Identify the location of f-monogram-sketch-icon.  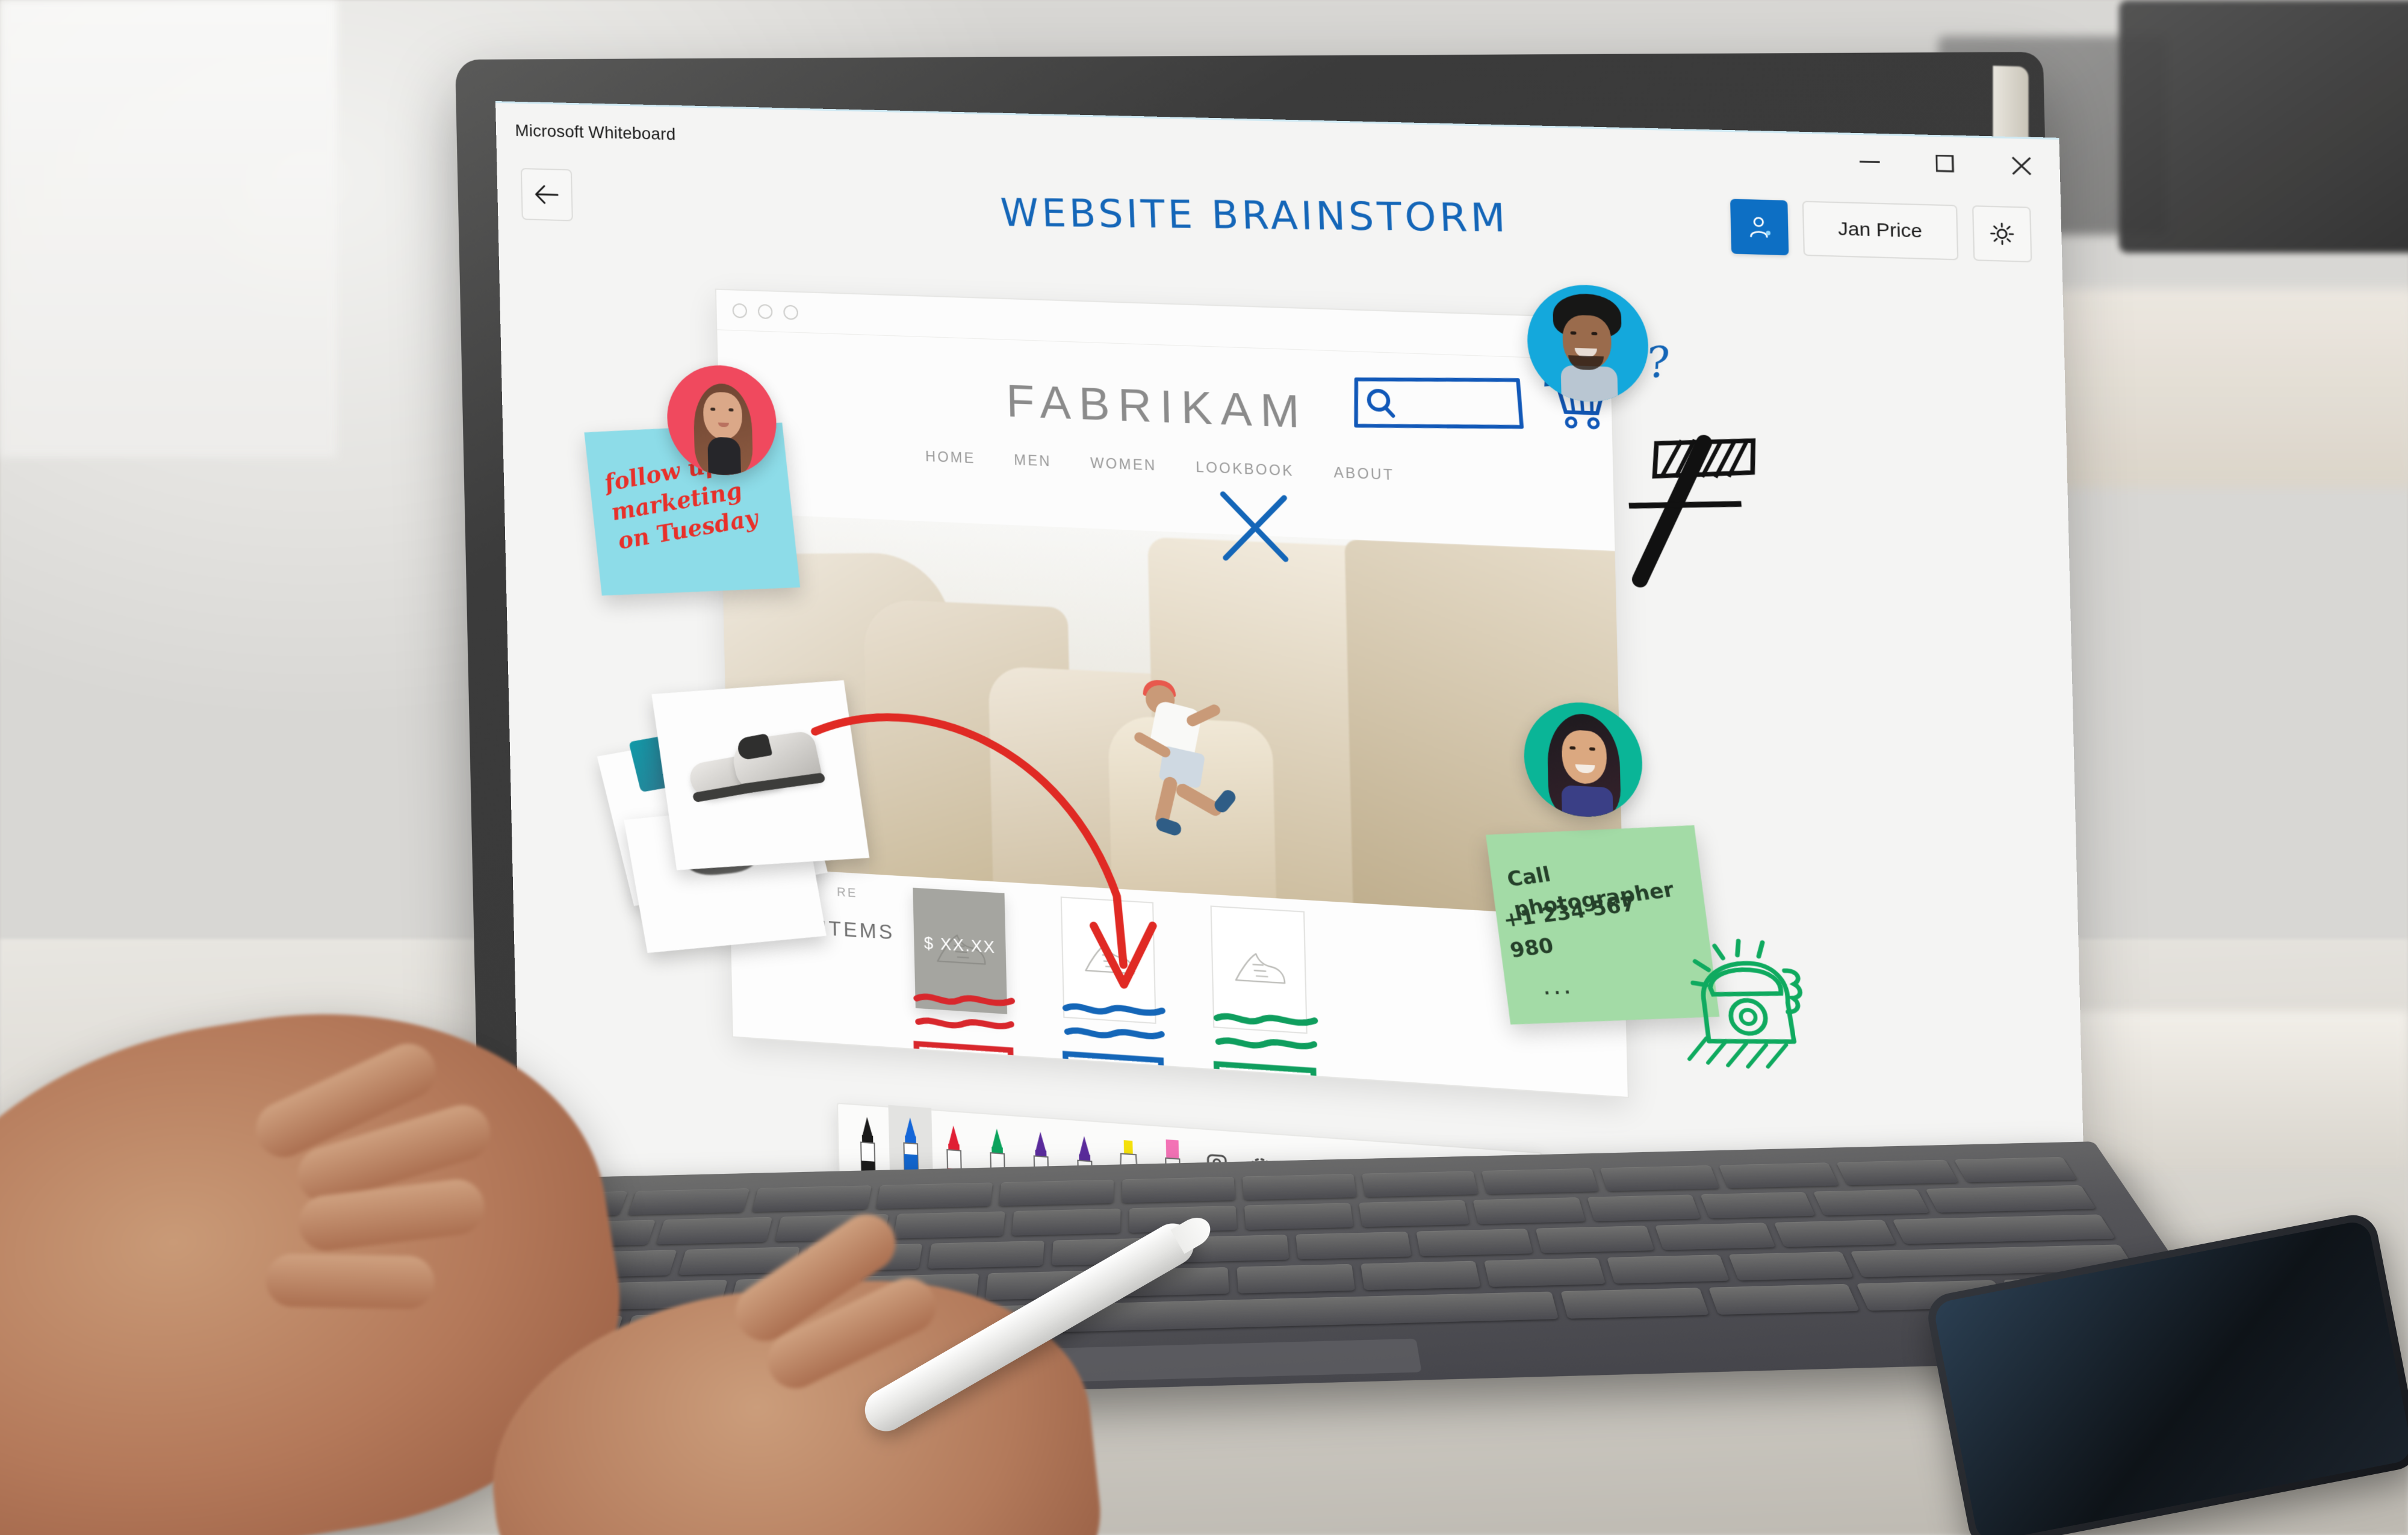
(1701, 489).